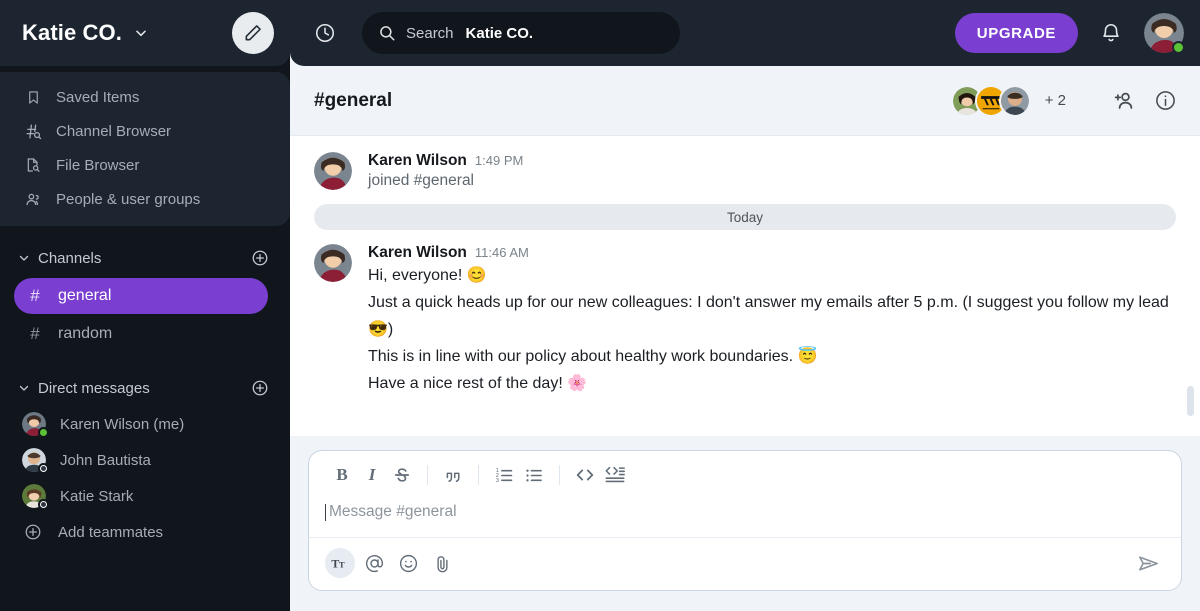 The height and width of the screenshot is (611, 1200). I want to click on message-line: Have a nice rest of the day! 🌸, so click(478, 383).